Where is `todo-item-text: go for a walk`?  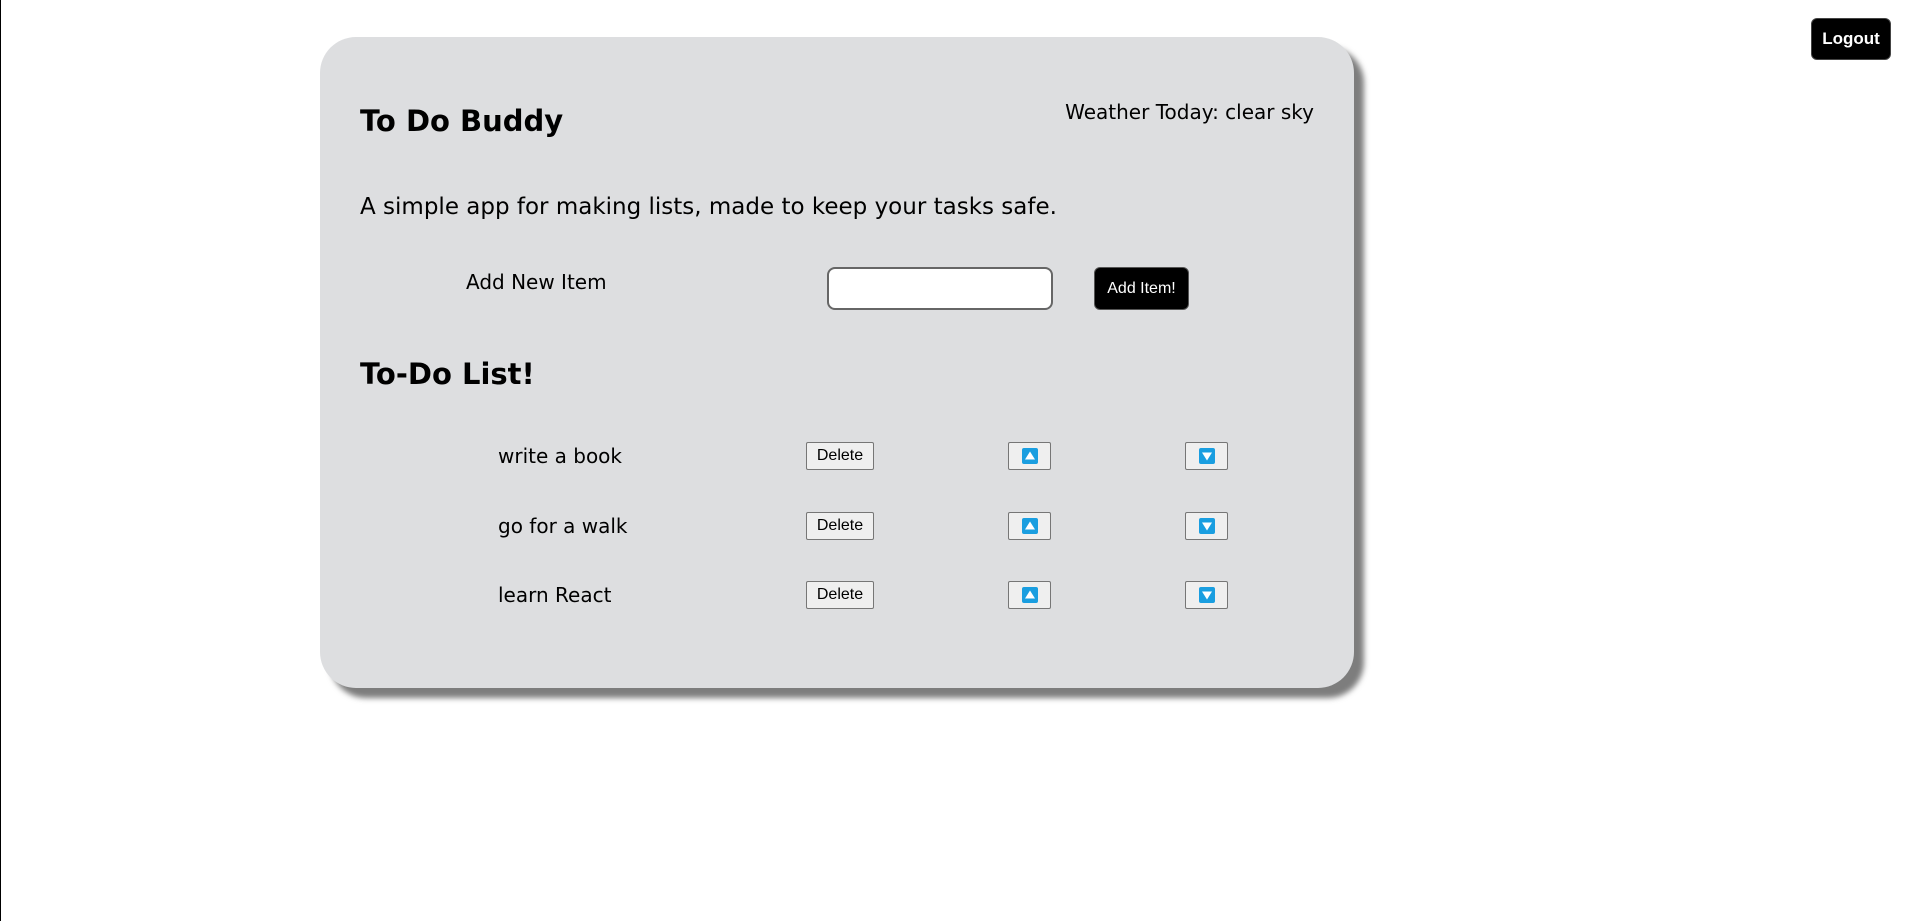 todo-item-text: go for a walk is located at coordinates (563, 526).